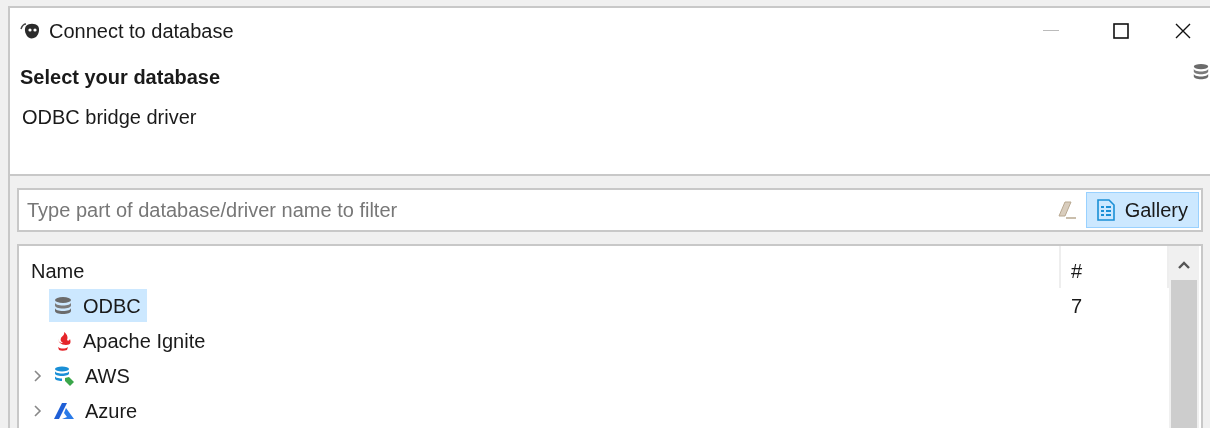 The width and height of the screenshot is (1210, 428). I want to click on scroll-up-icon, so click(1184, 265).